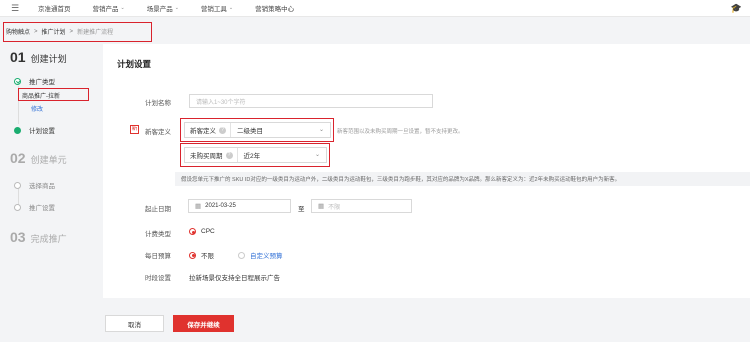 Image resolution: width=750 pixels, height=342 pixels. Describe the element at coordinates (239, 206) in the screenshot. I see `start-date-input: ▦ 2021-03-25` at that location.